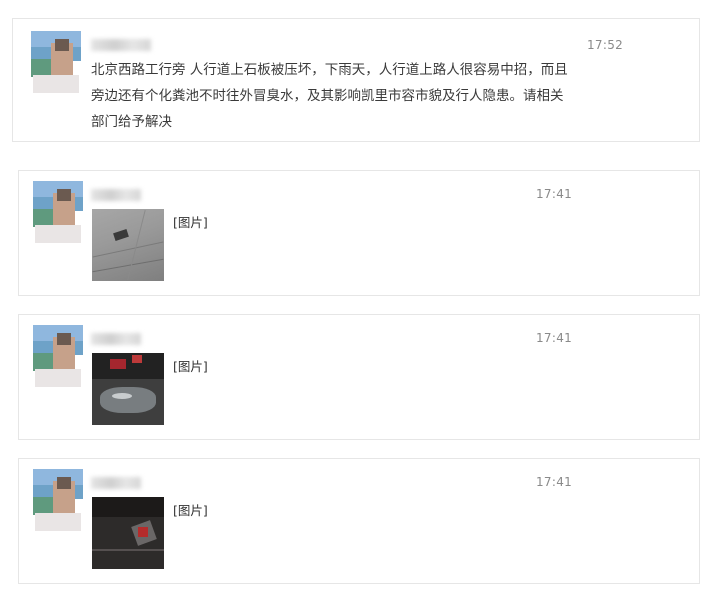 This screenshot has height=595, width=709. I want to click on message-text-line: 北京西路工行旁 人行道上石板被压坏，下雨天，人行道上路人很容易中招，而且, so click(329, 70).